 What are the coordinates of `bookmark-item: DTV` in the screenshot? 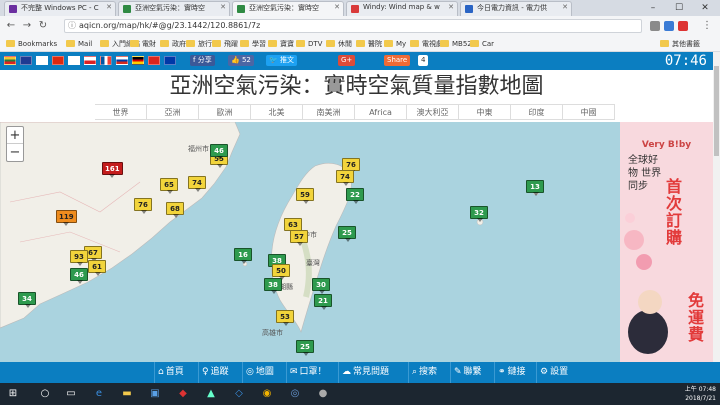 It's located at (309, 44).